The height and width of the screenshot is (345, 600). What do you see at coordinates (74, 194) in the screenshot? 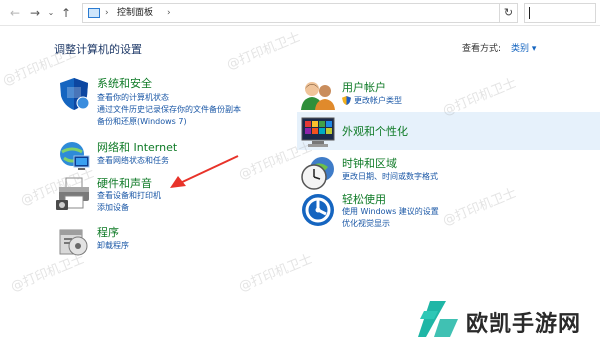
I see `printer-icon` at bounding box center [74, 194].